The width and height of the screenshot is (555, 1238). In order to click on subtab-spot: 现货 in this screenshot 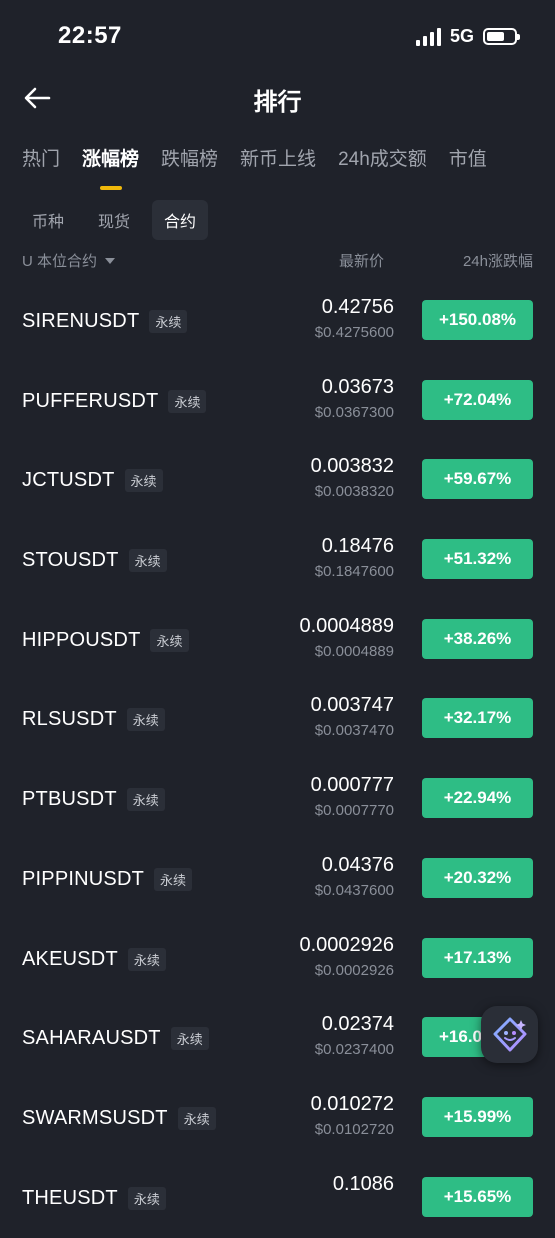, I will do `click(114, 220)`.